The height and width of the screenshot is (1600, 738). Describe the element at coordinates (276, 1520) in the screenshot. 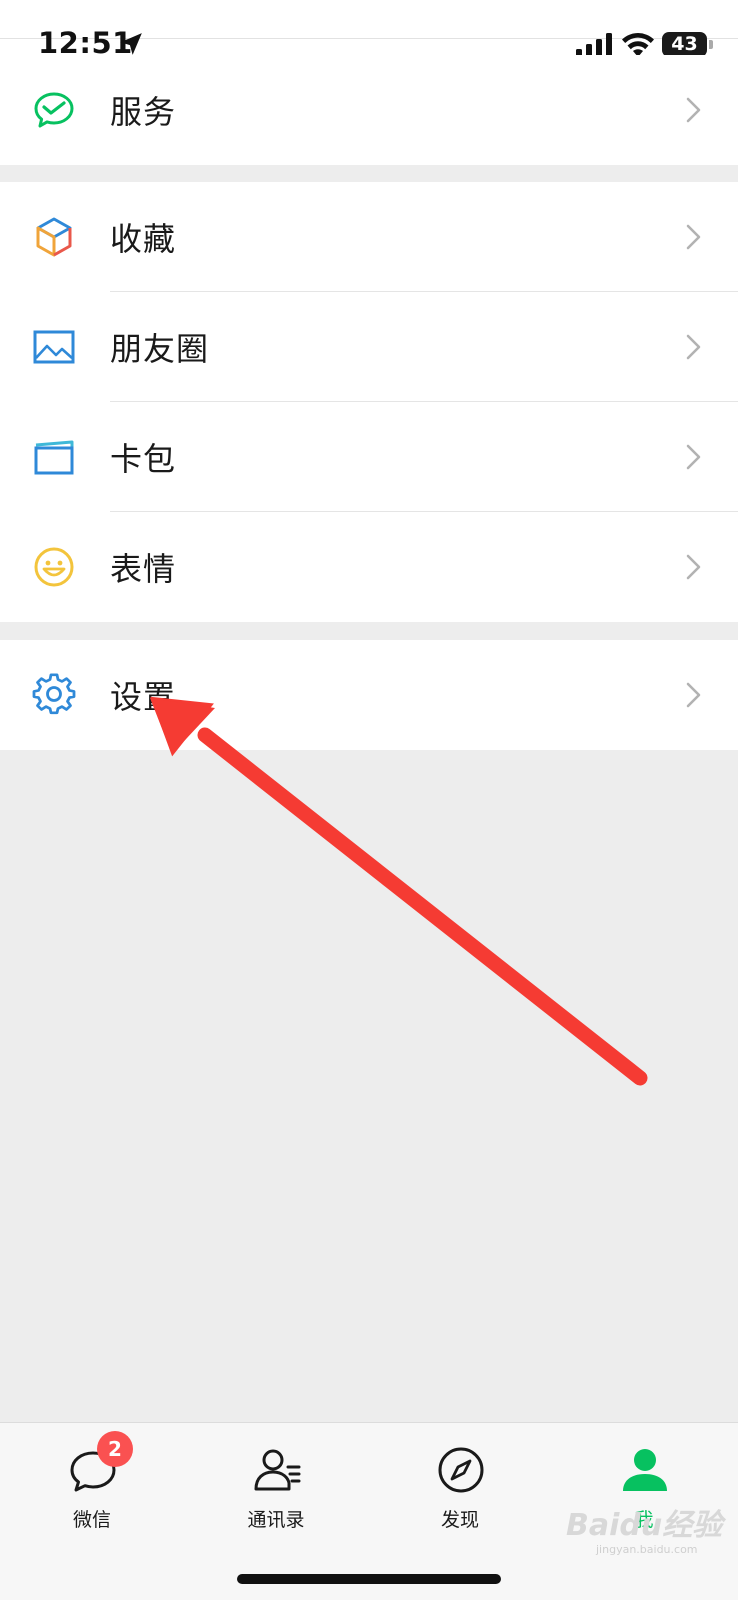

I see `tab-label: 通讯录` at that location.